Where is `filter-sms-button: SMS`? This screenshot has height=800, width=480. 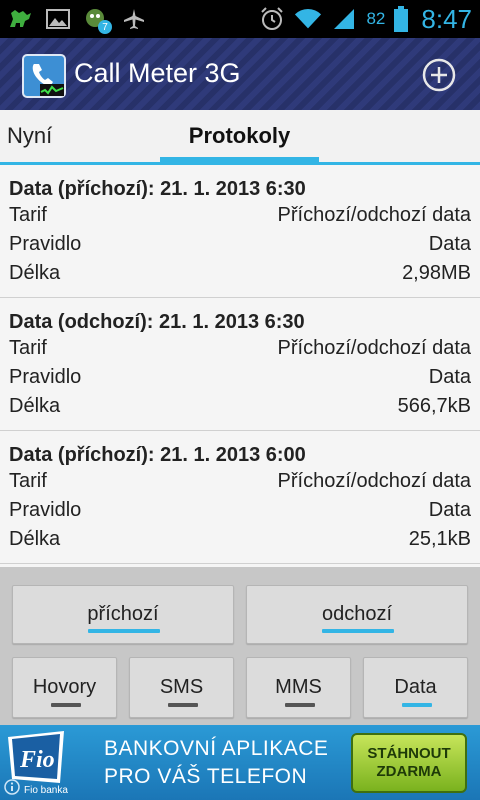 filter-sms-button: SMS is located at coordinates (181, 687).